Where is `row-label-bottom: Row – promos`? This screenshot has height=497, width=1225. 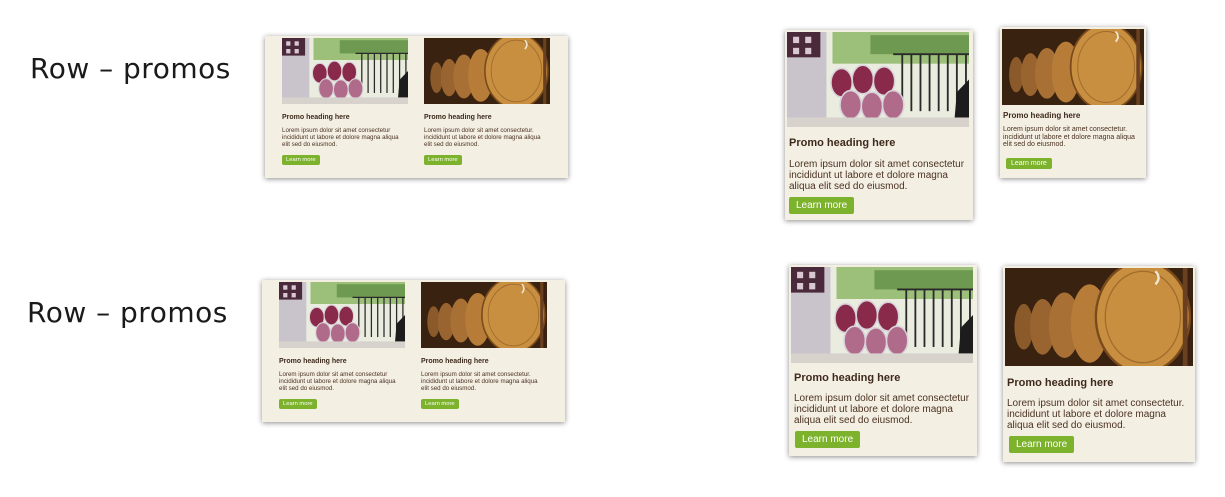 row-label-bottom: Row – promos is located at coordinates (127, 312).